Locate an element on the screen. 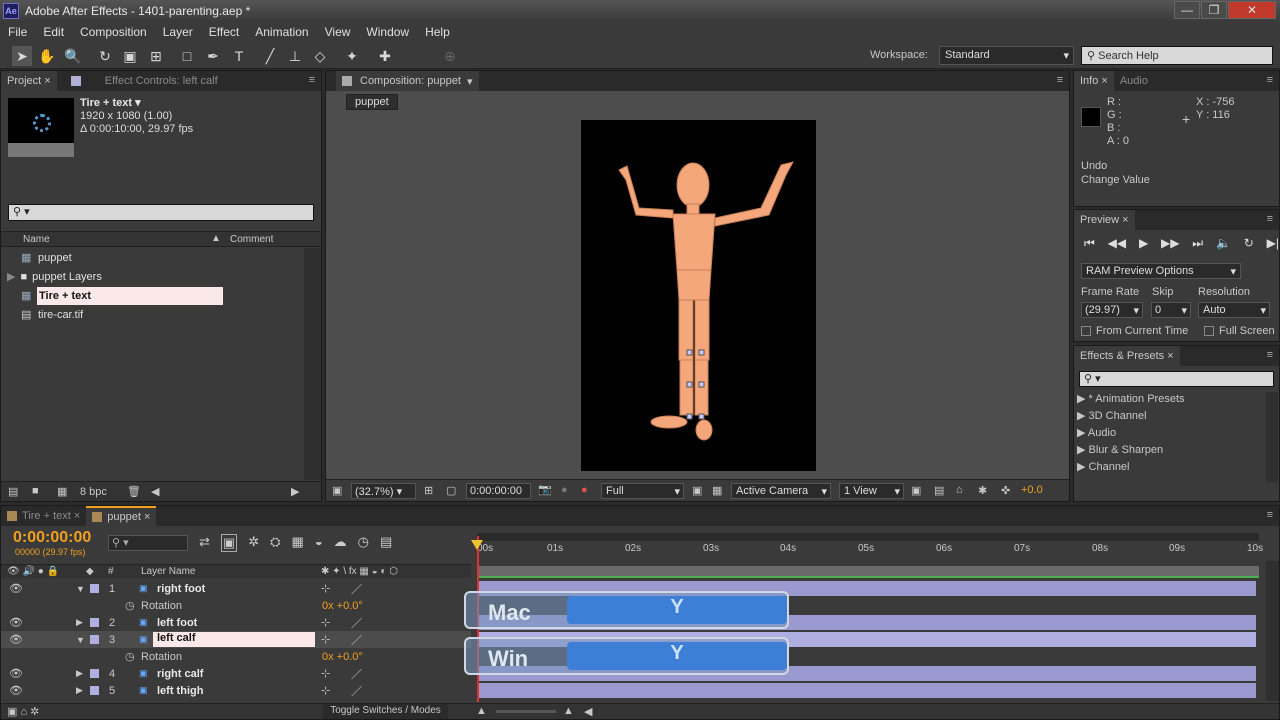 The image size is (1280, 720). new-comp-icon: ▦ is located at coordinates (62, 491).